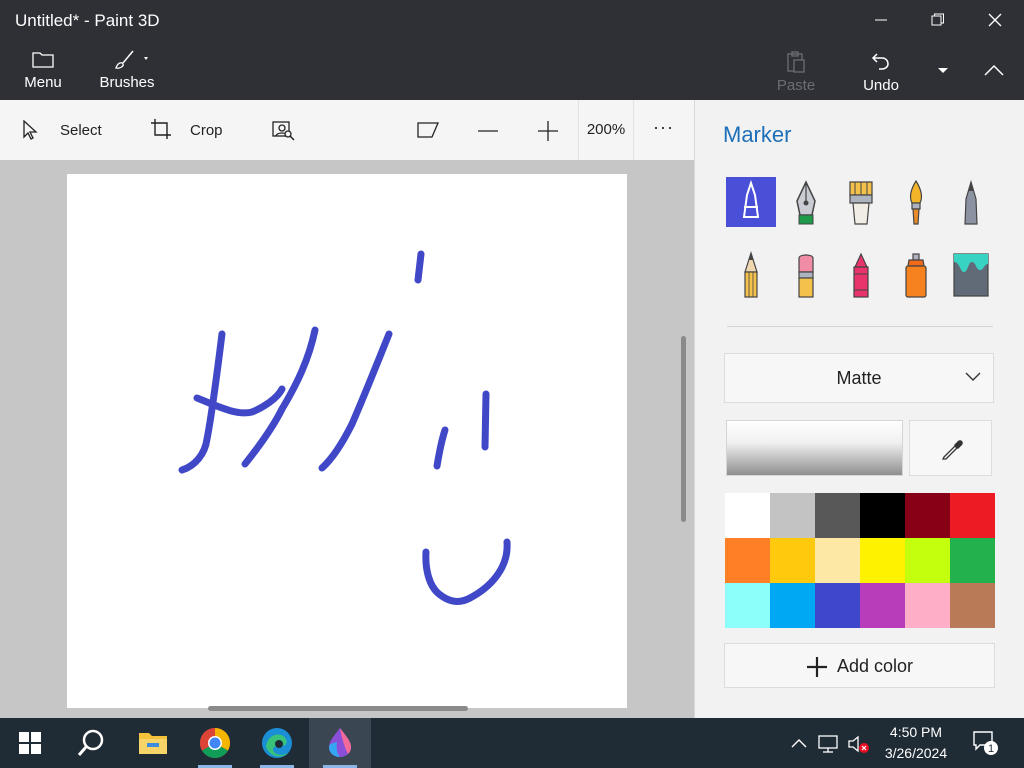  Describe the element at coordinates (606, 130) in the screenshot. I see `zoom-level: 200%` at that location.